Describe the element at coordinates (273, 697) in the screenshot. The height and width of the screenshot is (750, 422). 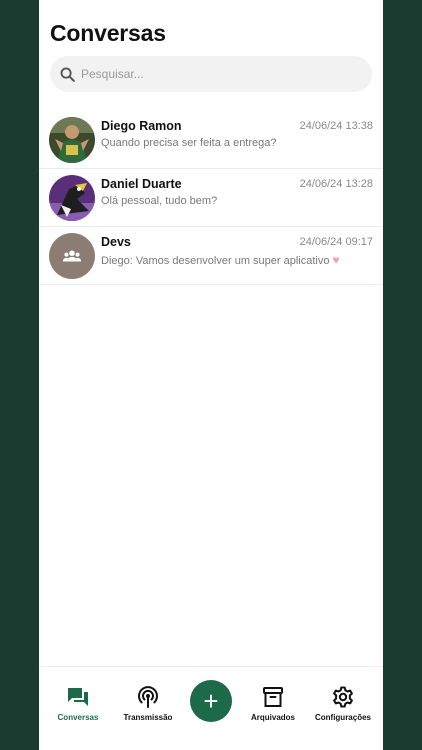
I see `archive-icon` at that location.